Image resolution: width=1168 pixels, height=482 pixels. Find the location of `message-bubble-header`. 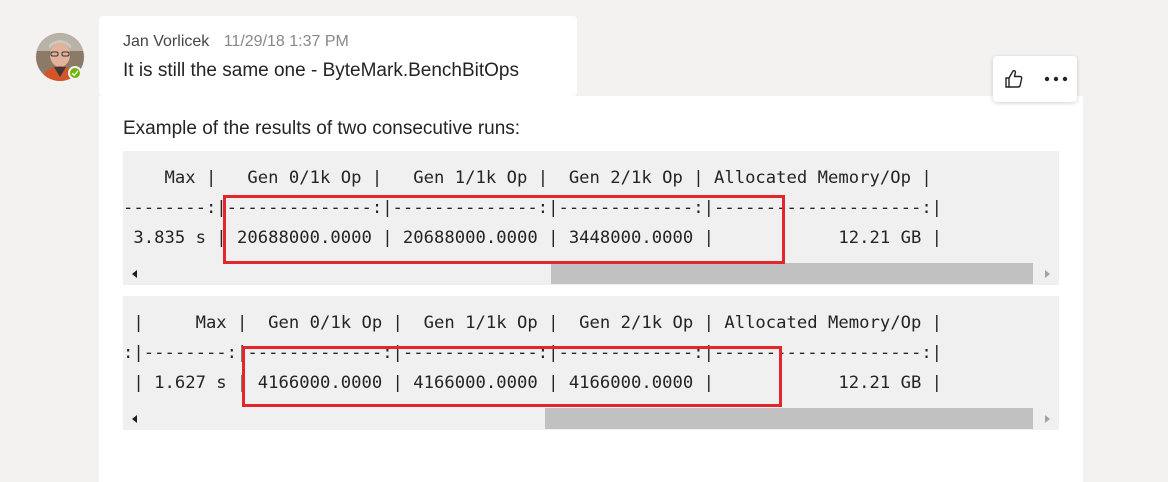

message-bubble-header is located at coordinates (338, 56).